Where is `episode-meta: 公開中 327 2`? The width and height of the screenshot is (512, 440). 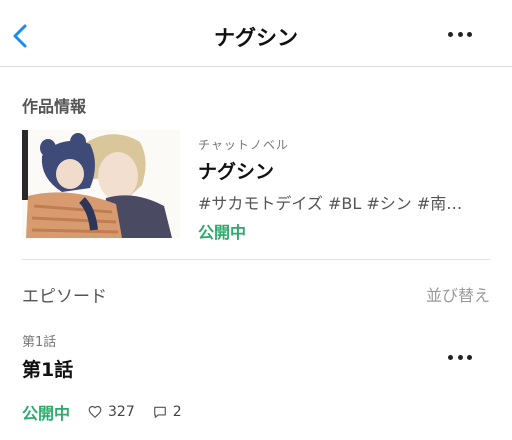 episode-meta: 公開中 327 2 is located at coordinates (111, 412).